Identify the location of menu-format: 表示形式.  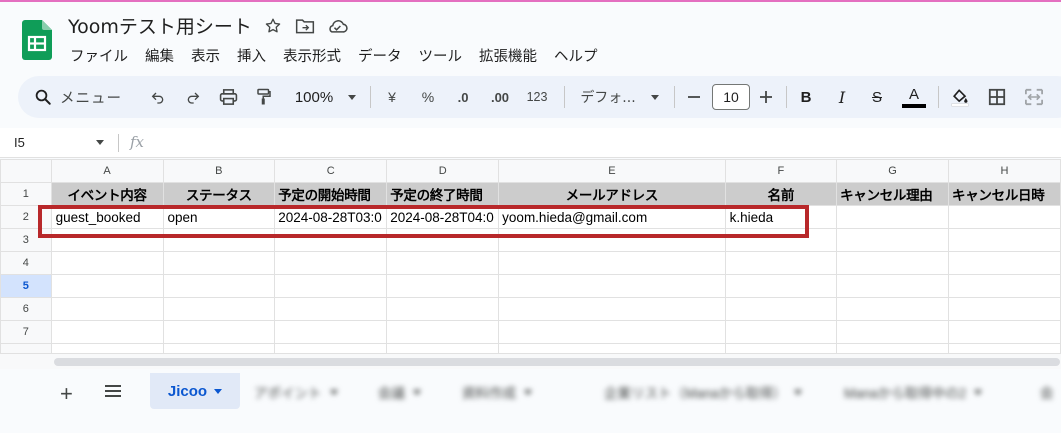
(316, 55).